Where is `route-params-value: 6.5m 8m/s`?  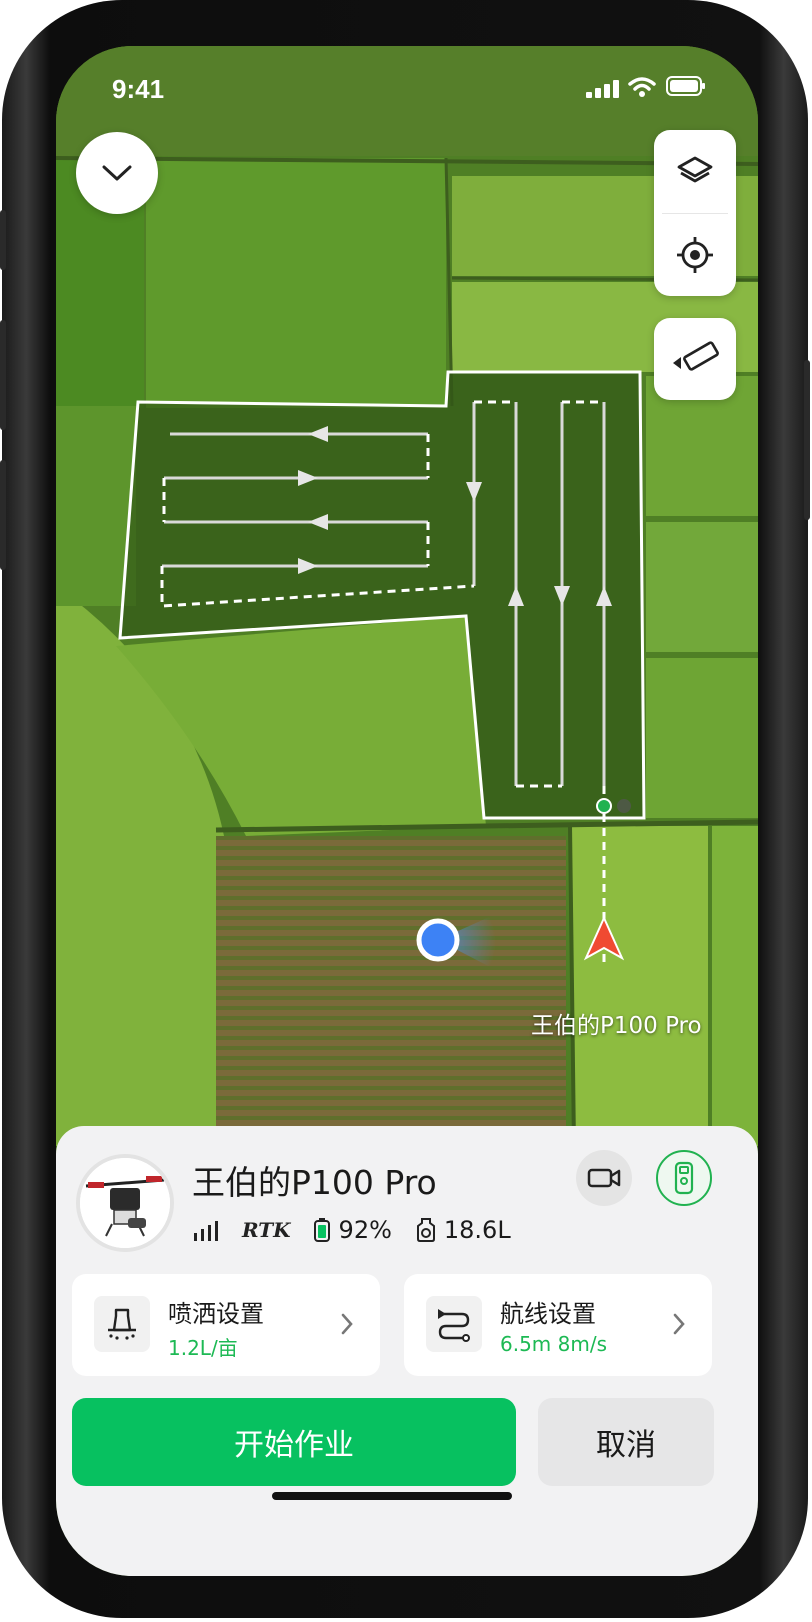
route-params-value: 6.5m 8m/s is located at coordinates (554, 1344).